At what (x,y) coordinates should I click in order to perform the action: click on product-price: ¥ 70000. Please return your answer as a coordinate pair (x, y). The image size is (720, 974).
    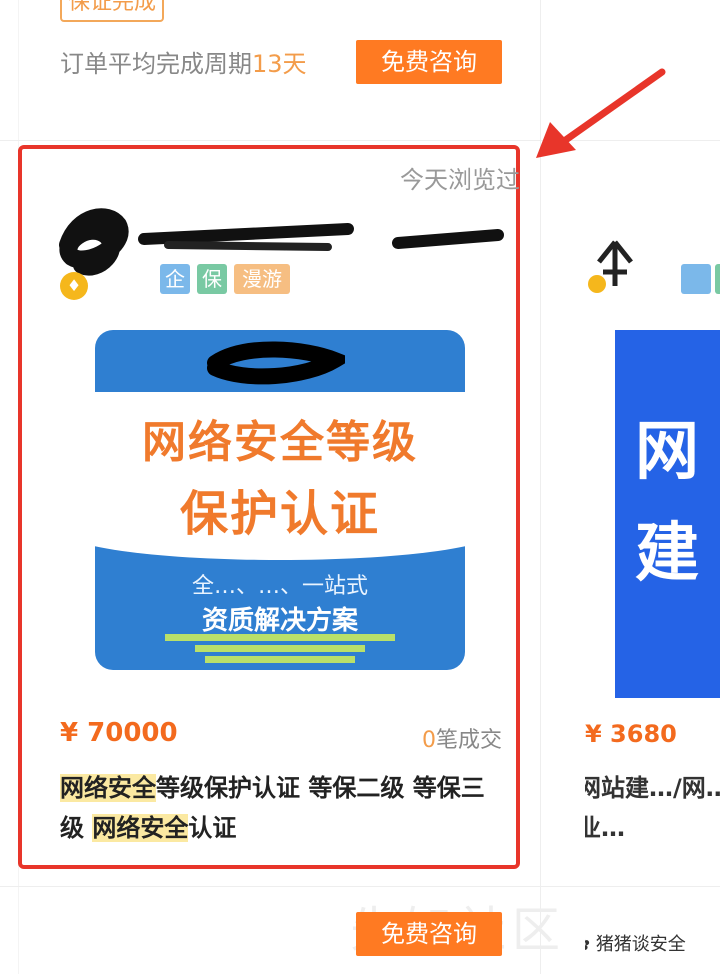
    Looking at the image, I should click on (119, 733).